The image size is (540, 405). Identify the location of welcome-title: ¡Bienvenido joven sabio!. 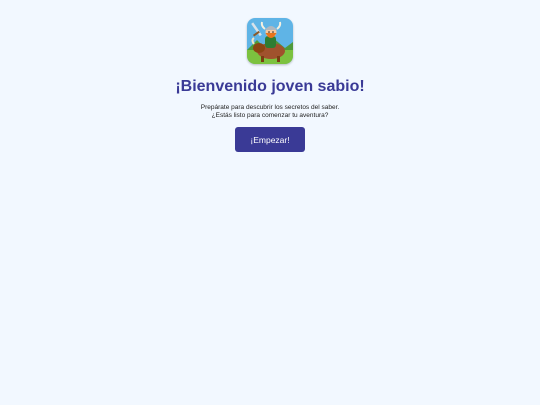
(270, 86).